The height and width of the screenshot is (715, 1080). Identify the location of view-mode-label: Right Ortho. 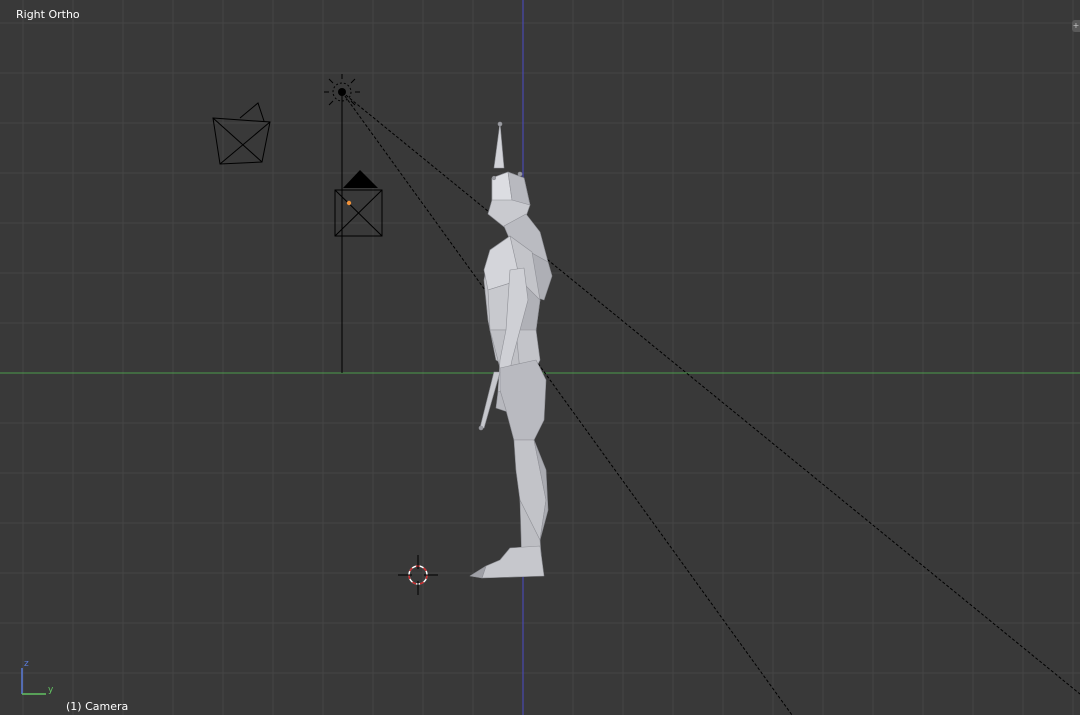
(48, 14).